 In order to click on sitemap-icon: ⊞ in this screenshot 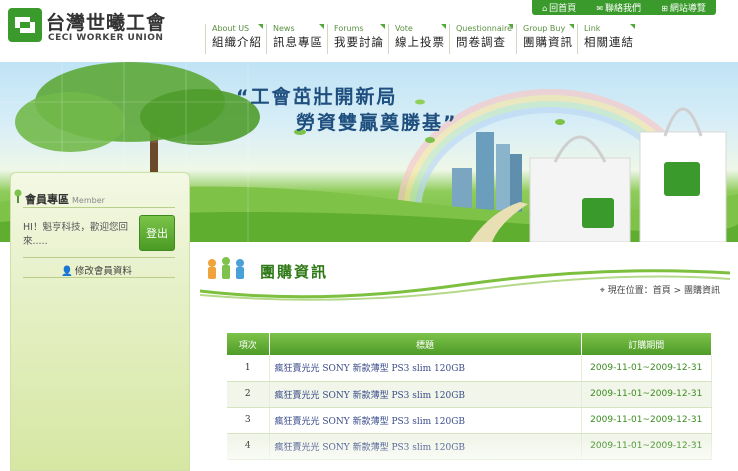, I will do `click(664, 8)`.